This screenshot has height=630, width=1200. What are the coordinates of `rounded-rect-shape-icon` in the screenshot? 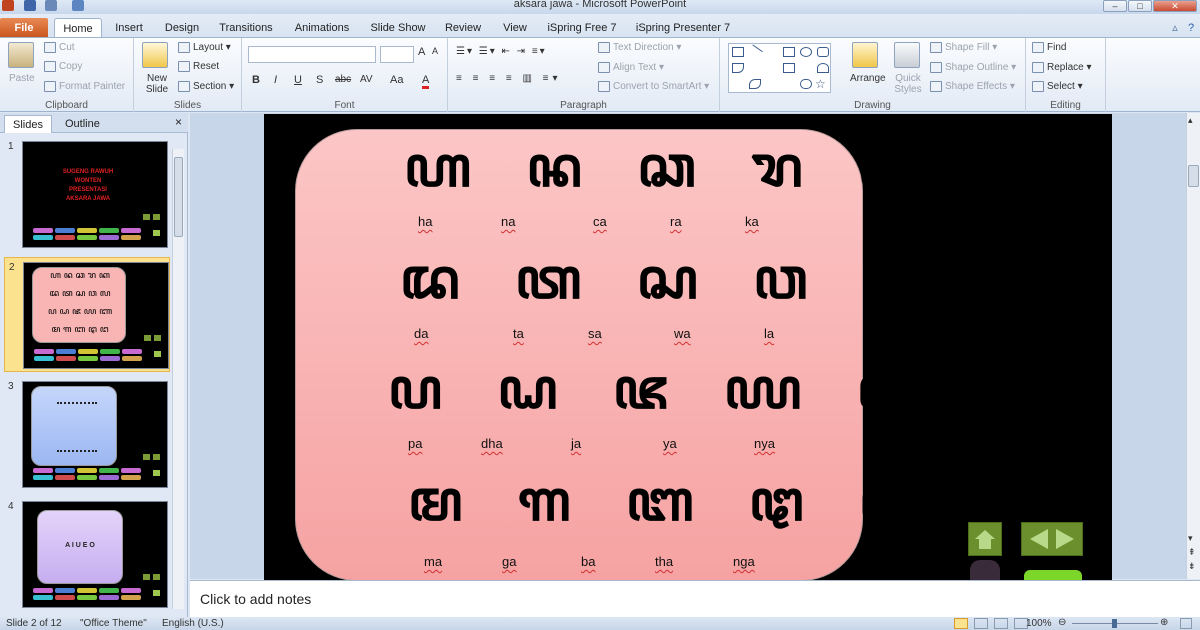 It's located at (823, 52).